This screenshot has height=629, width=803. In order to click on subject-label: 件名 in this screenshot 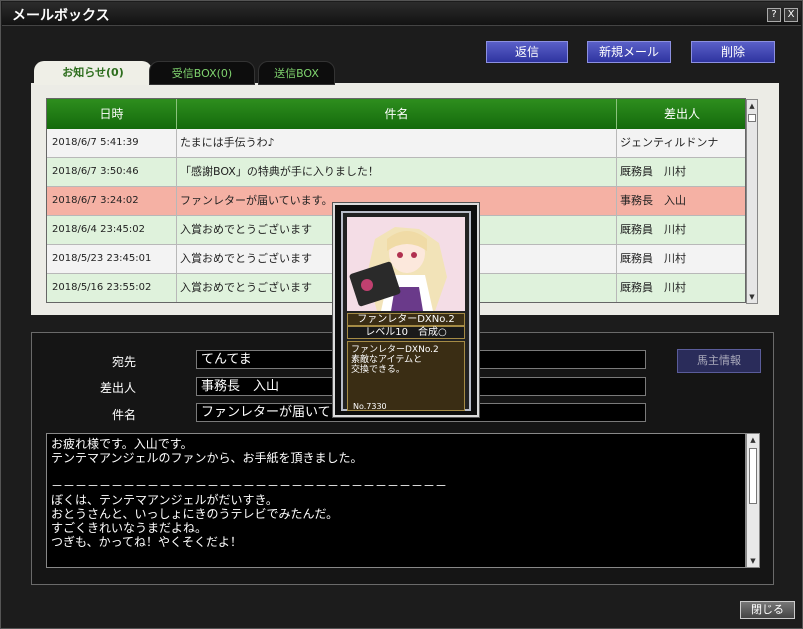, I will do `click(123, 415)`.